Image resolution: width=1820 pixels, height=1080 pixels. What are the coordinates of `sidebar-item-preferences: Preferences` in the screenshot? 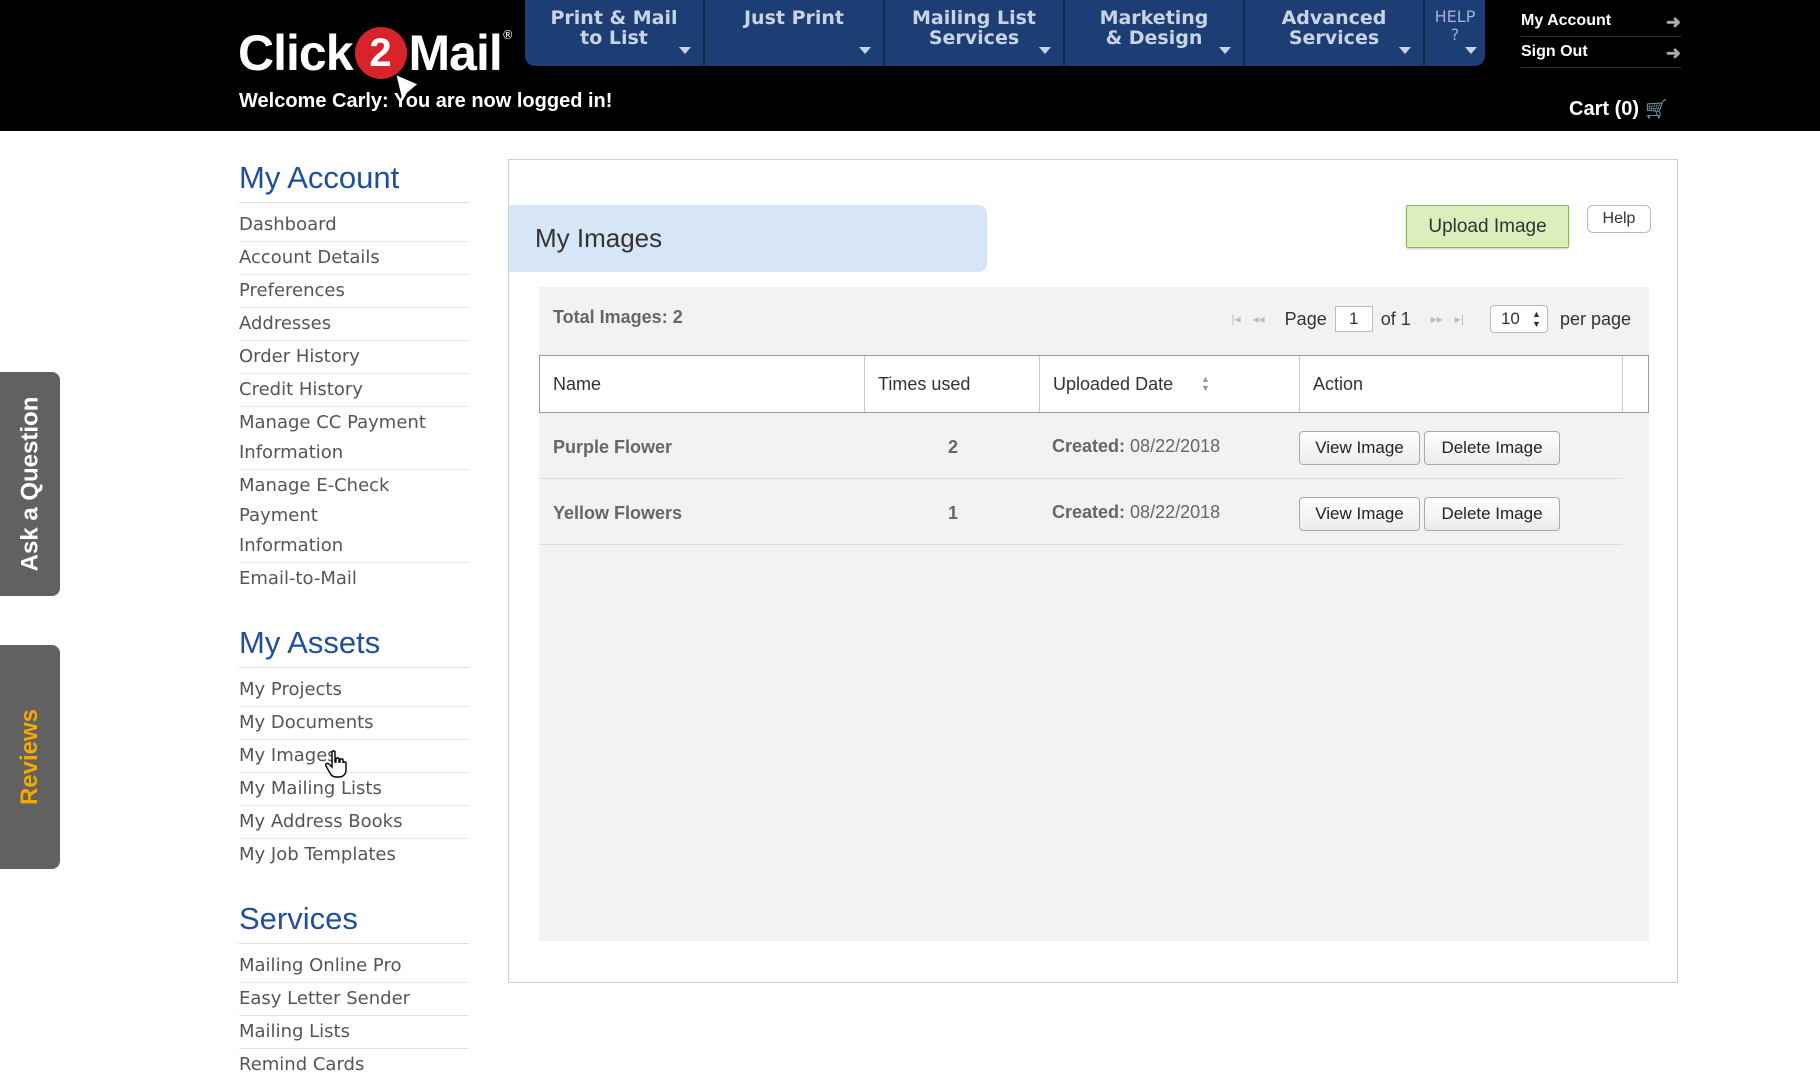 It's located at (354, 291).